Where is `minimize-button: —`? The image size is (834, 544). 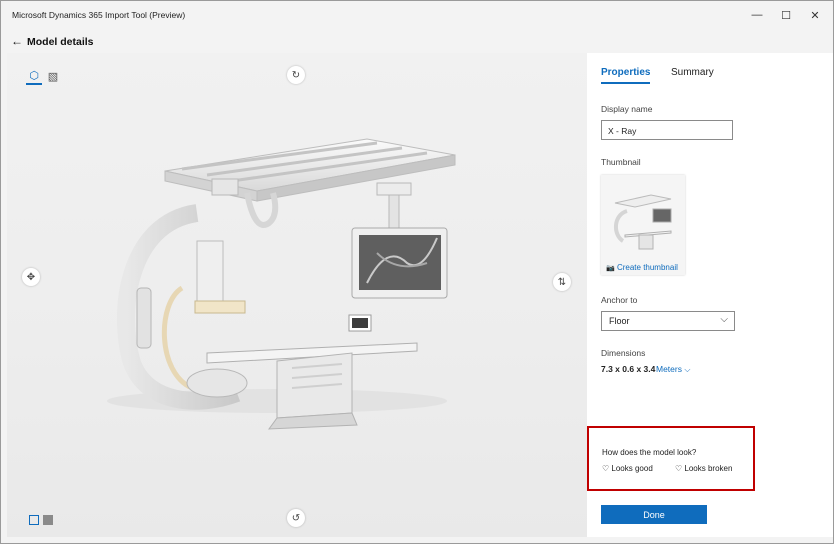
minimize-button: — is located at coordinates (757, 15).